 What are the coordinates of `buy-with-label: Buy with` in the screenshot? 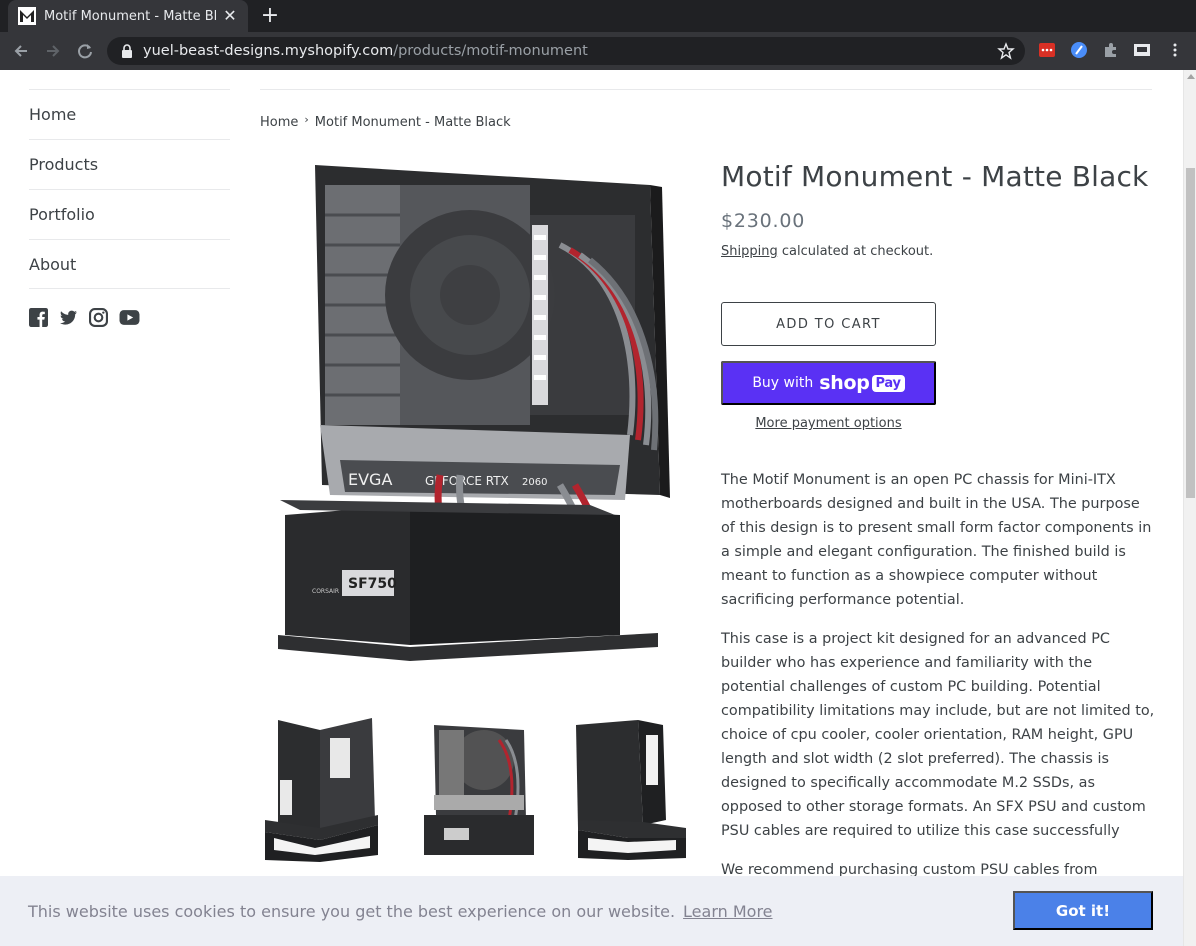 It's located at (783, 383).